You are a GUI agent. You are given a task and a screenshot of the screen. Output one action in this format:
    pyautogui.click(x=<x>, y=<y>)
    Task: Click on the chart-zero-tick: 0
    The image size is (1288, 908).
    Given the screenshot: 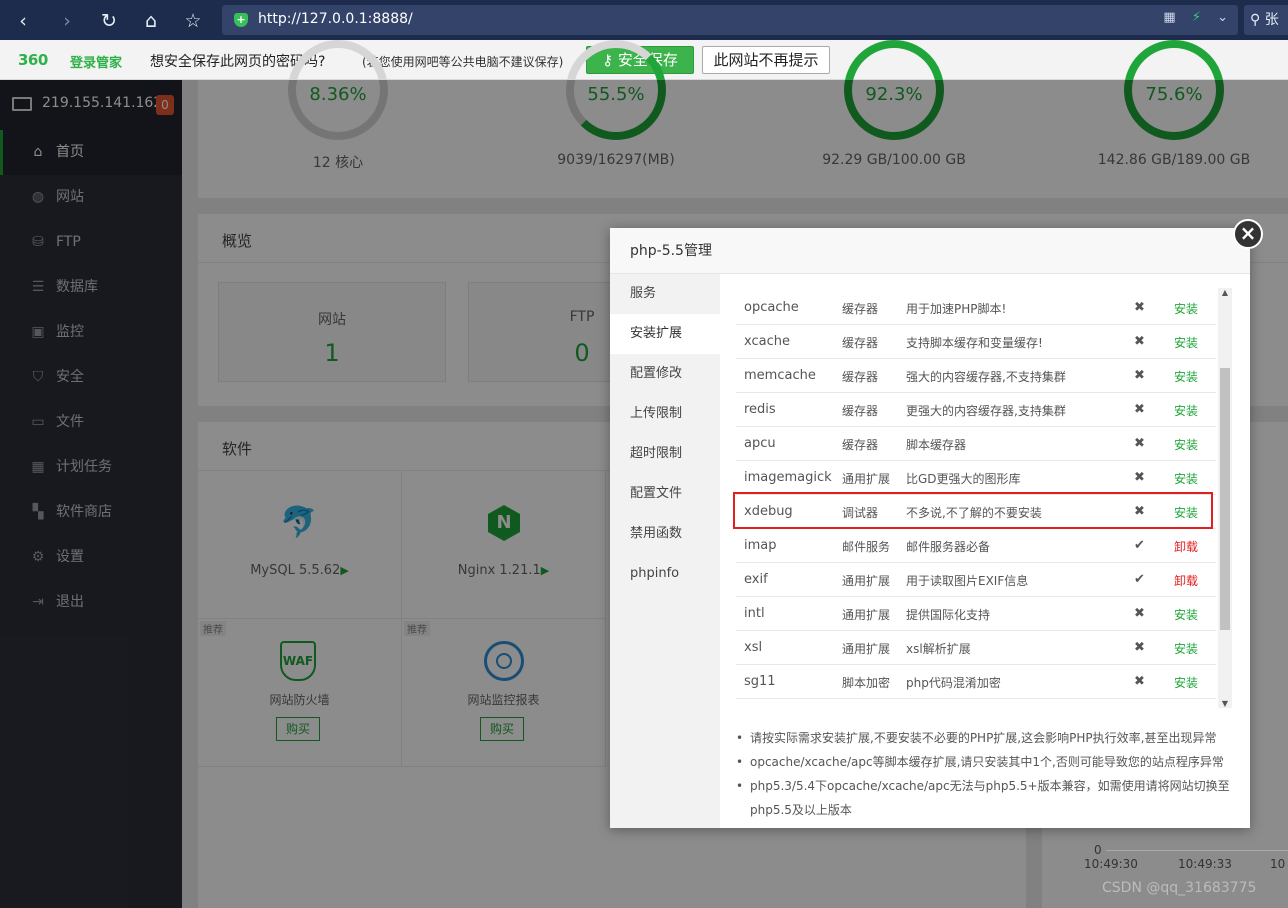 What is the action you would take?
    pyautogui.click(x=1098, y=850)
    